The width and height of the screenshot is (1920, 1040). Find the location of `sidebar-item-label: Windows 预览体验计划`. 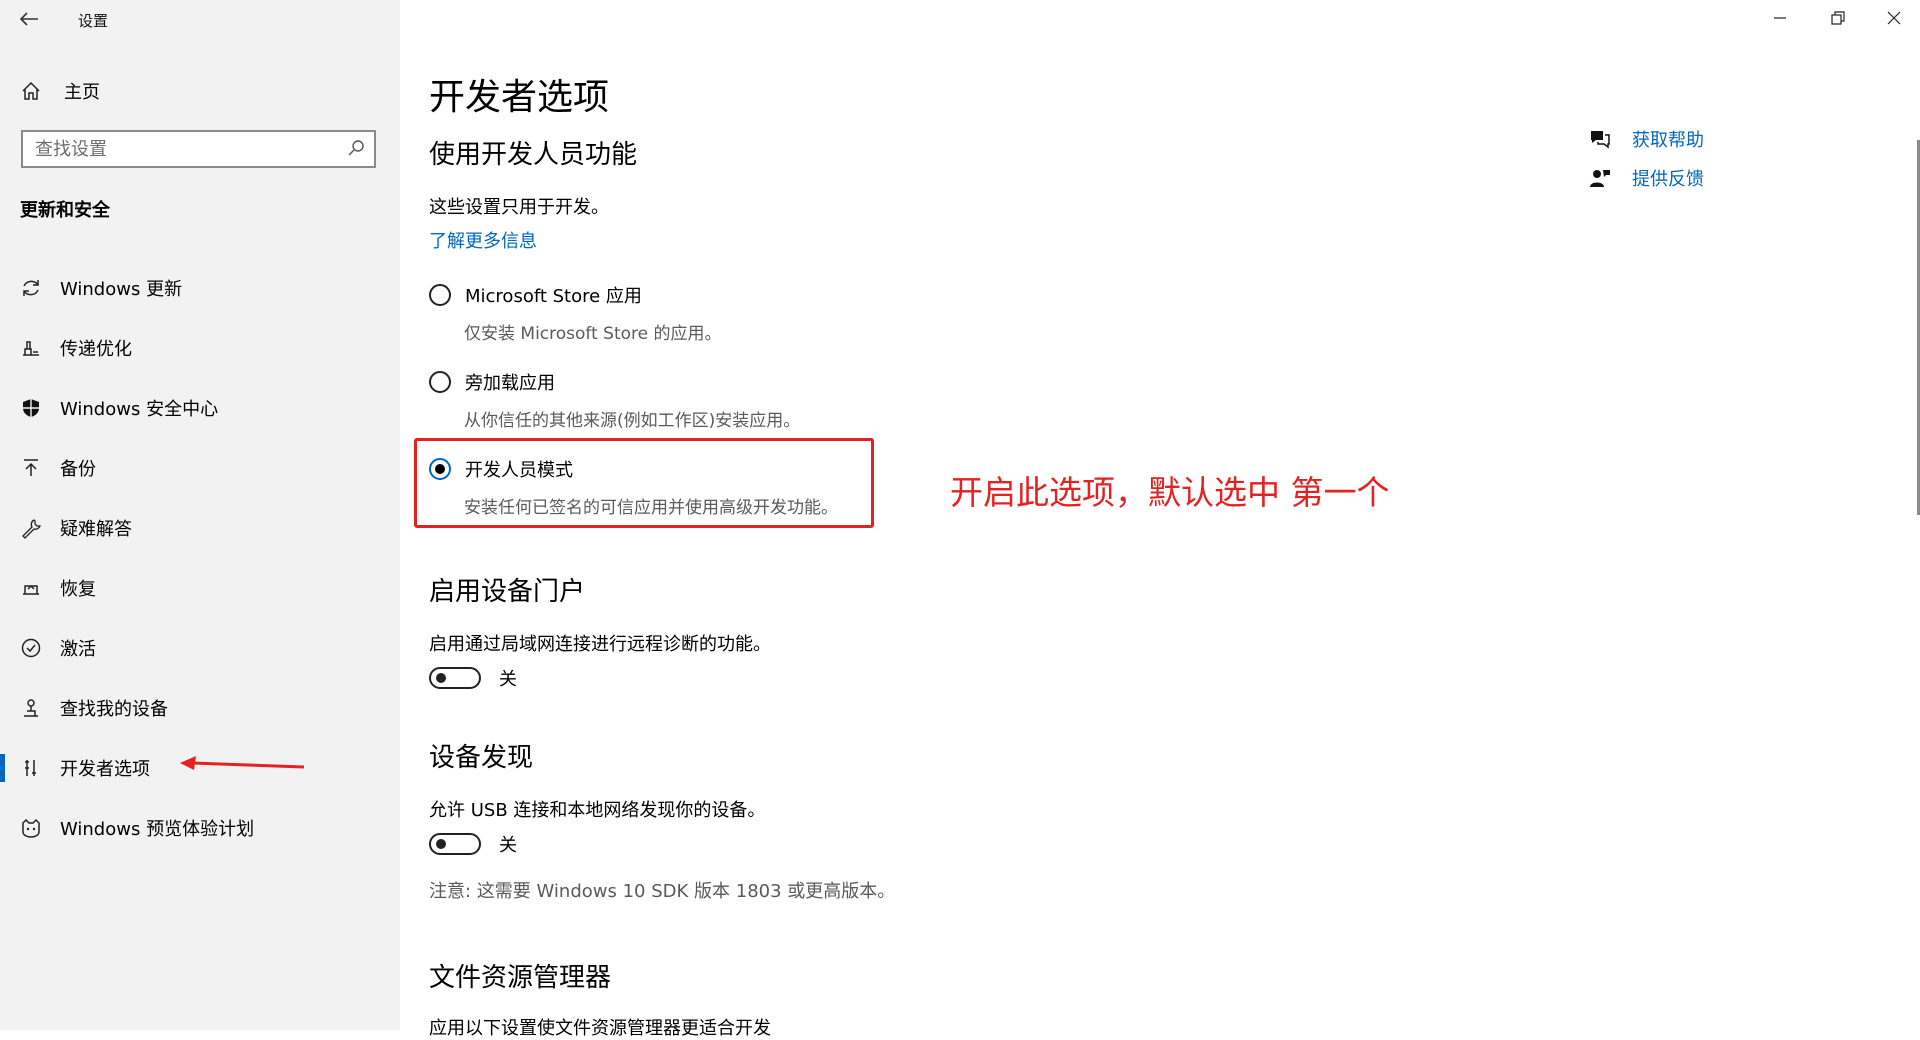

sidebar-item-label: Windows 预览体验计划 is located at coordinates (157, 829).